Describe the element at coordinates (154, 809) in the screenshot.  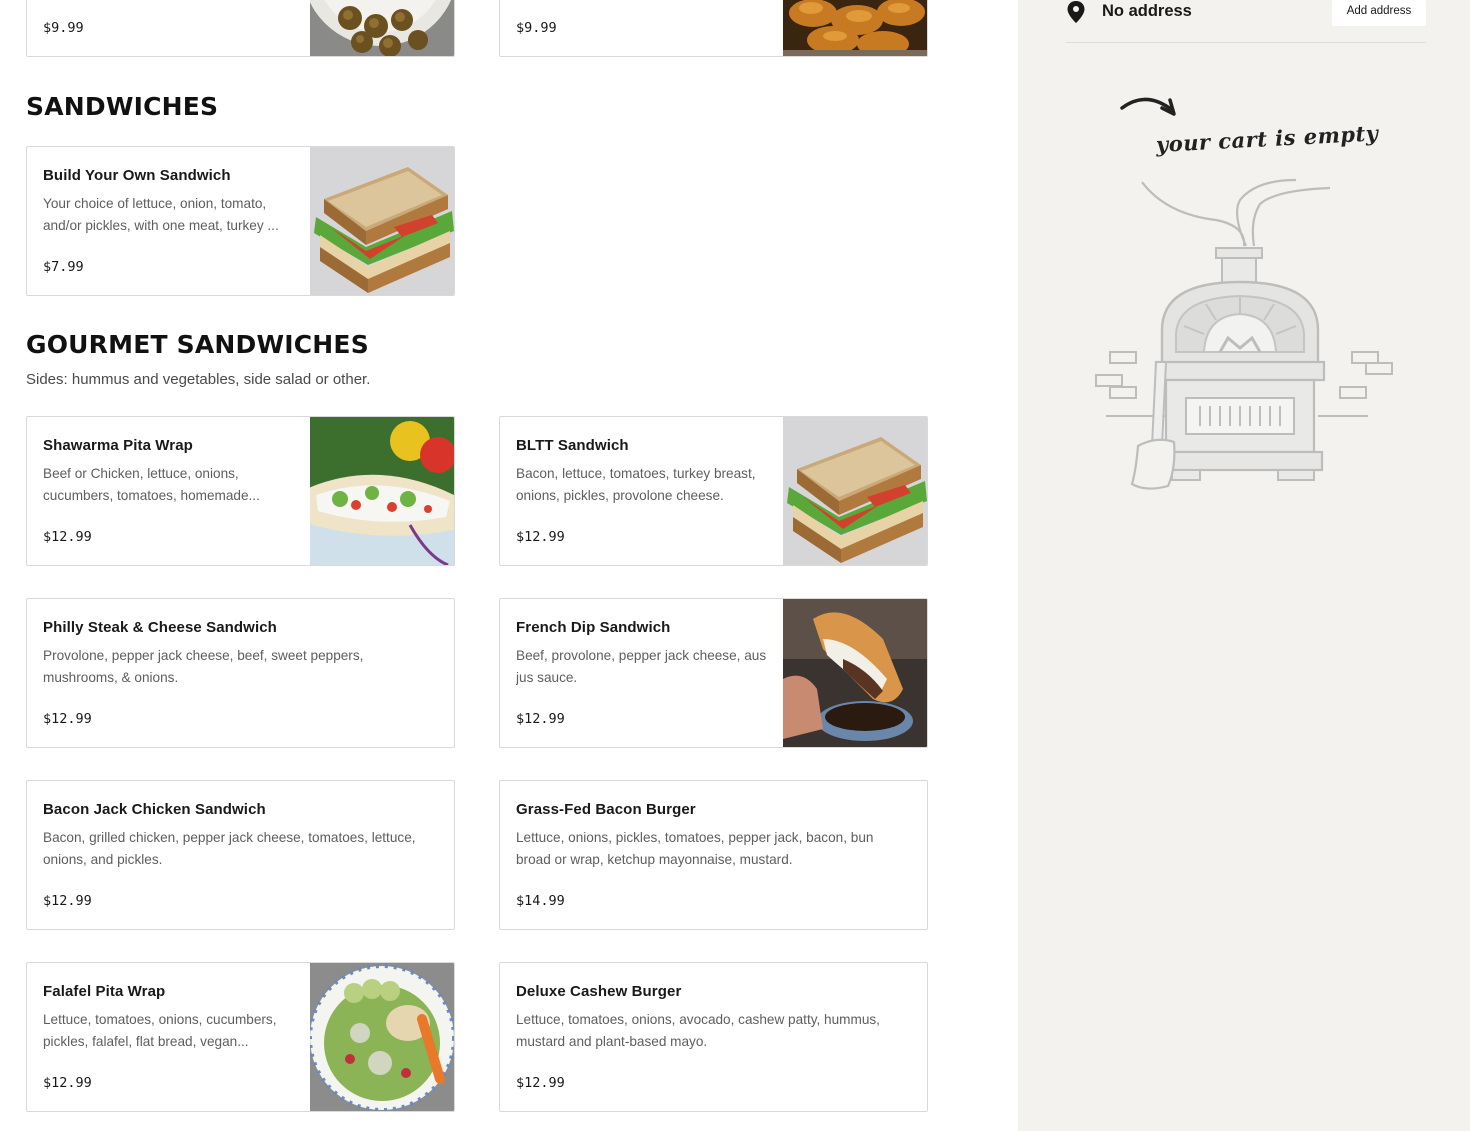
I see `item-name: Bacon Jack Chicken Sandwich` at that location.